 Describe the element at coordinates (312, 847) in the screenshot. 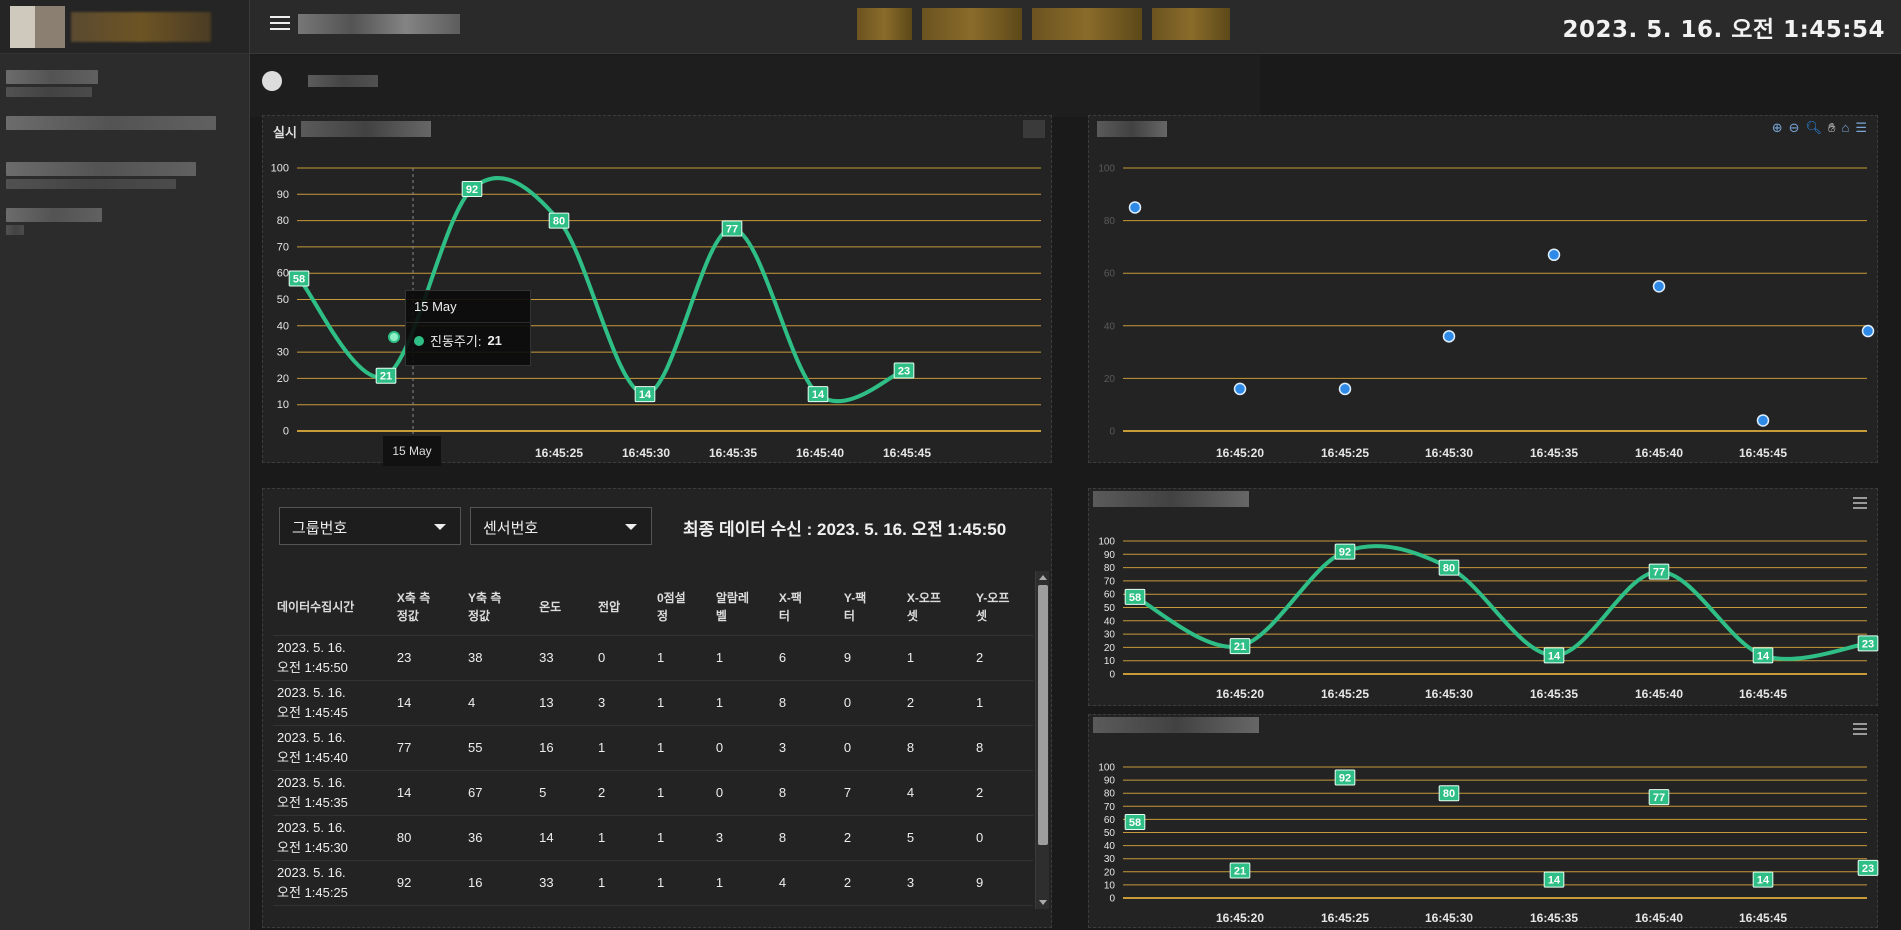

I see `cell-clock: 오전 1:45:30` at that location.